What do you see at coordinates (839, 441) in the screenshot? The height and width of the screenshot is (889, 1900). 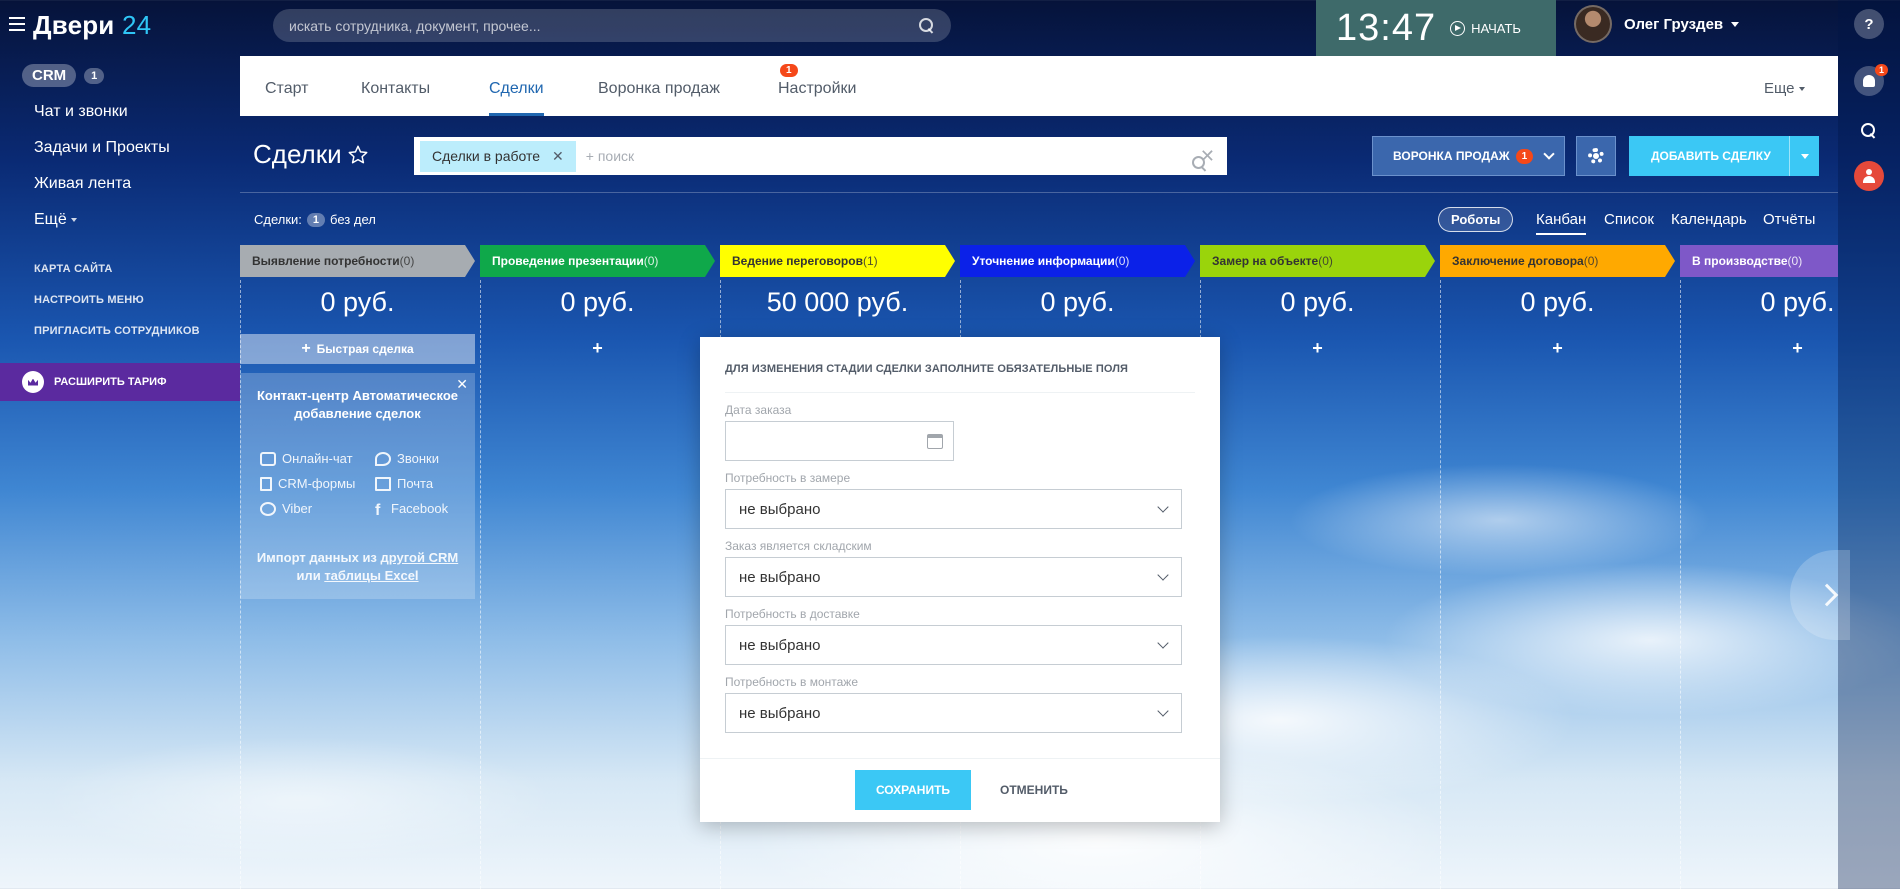 I see `order-date-input` at bounding box center [839, 441].